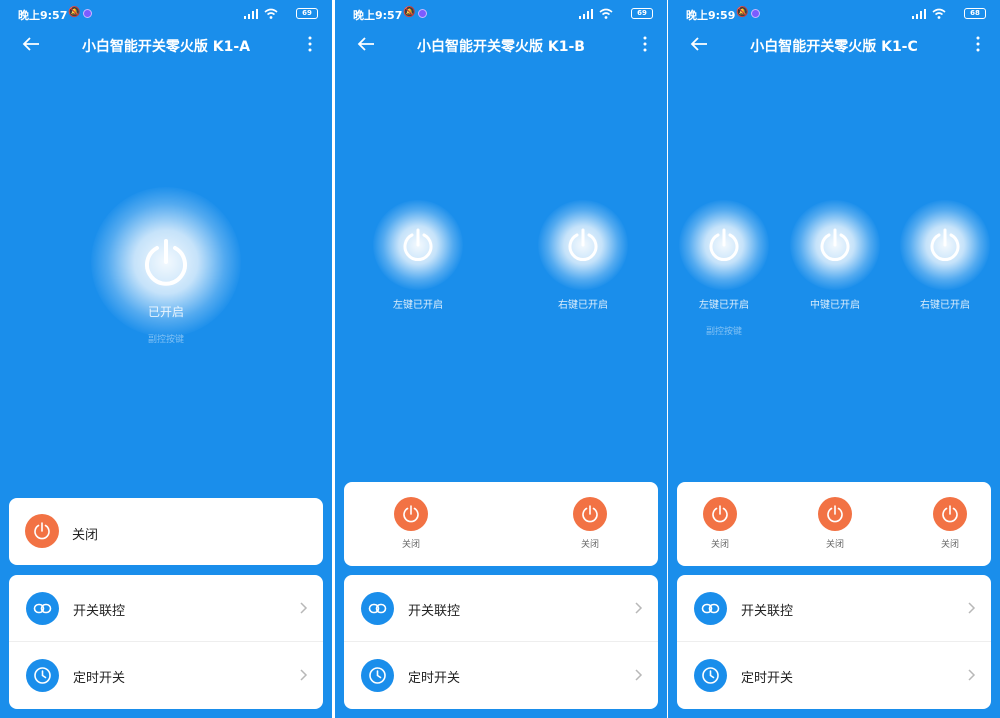  What do you see at coordinates (166, 262) in the screenshot?
I see `power-switch-button` at bounding box center [166, 262].